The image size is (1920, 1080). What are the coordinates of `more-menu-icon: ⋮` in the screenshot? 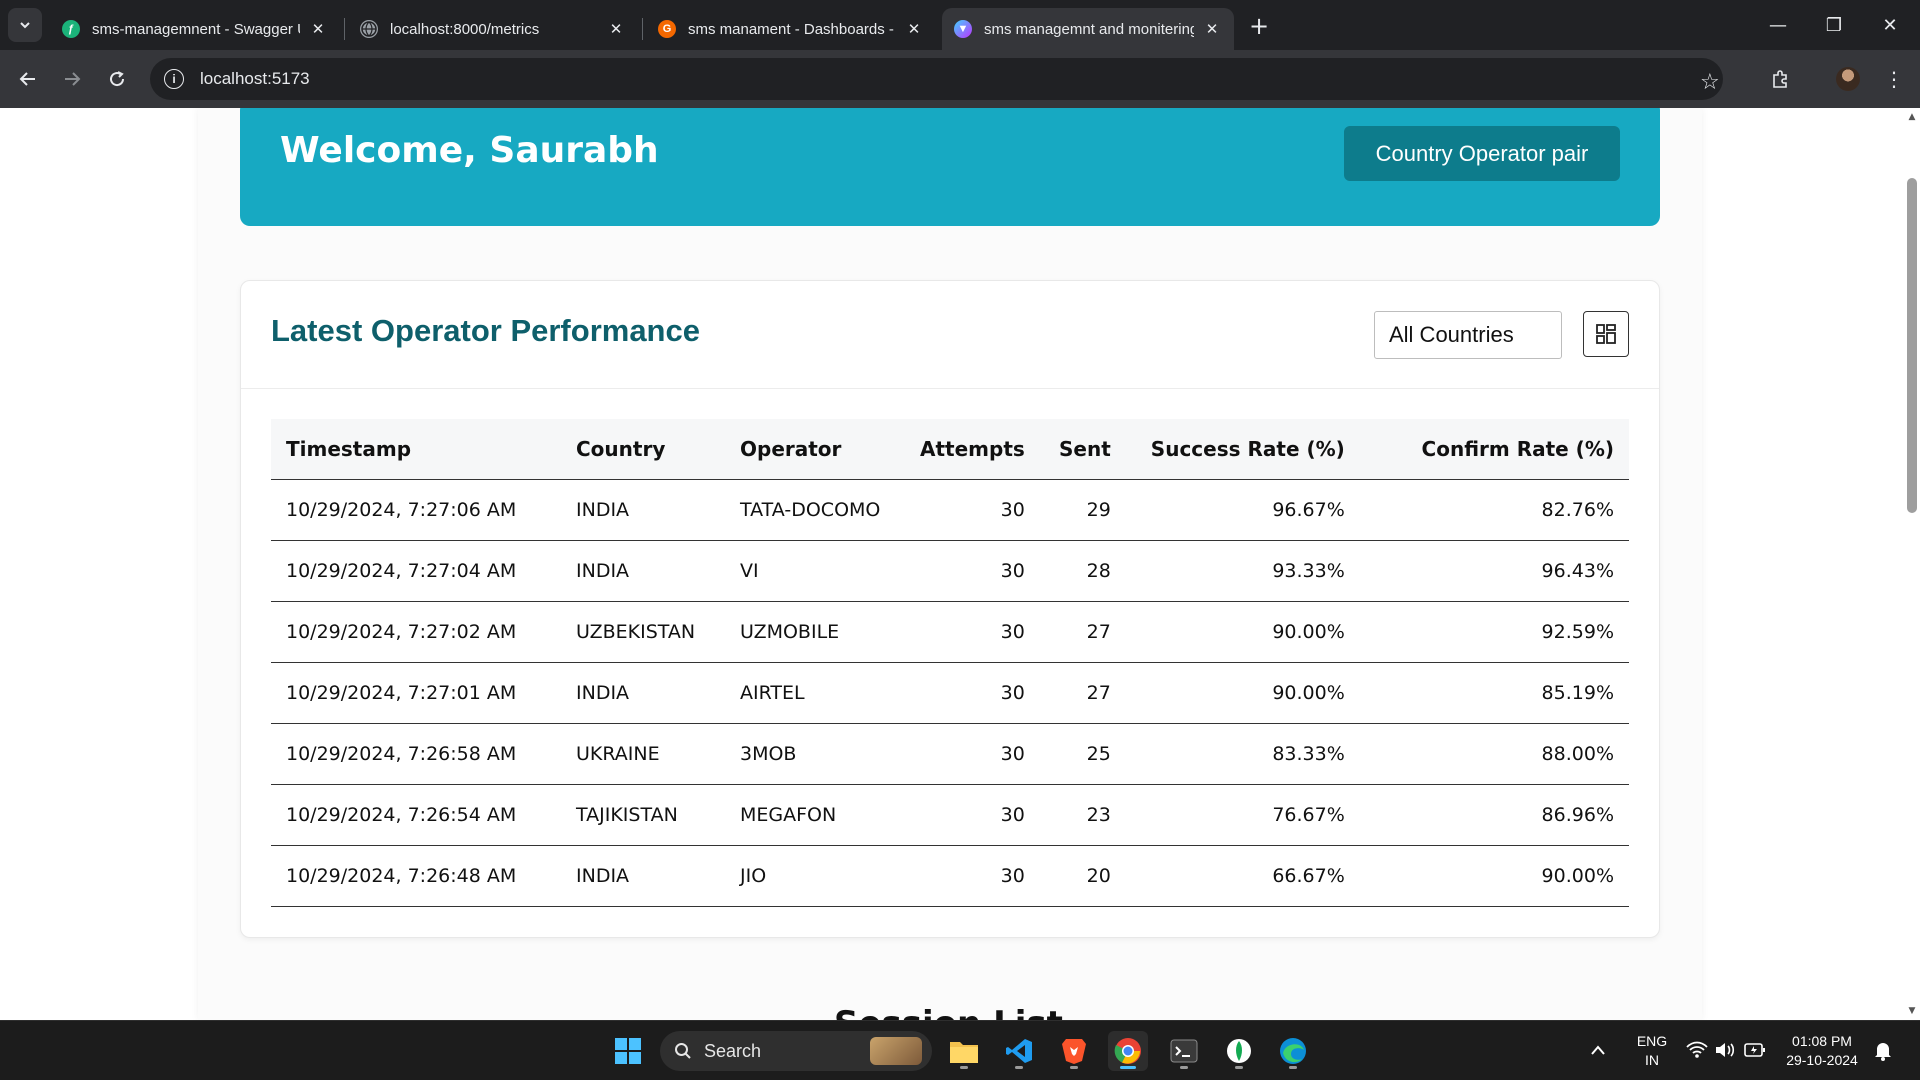 It's located at (1894, 79).